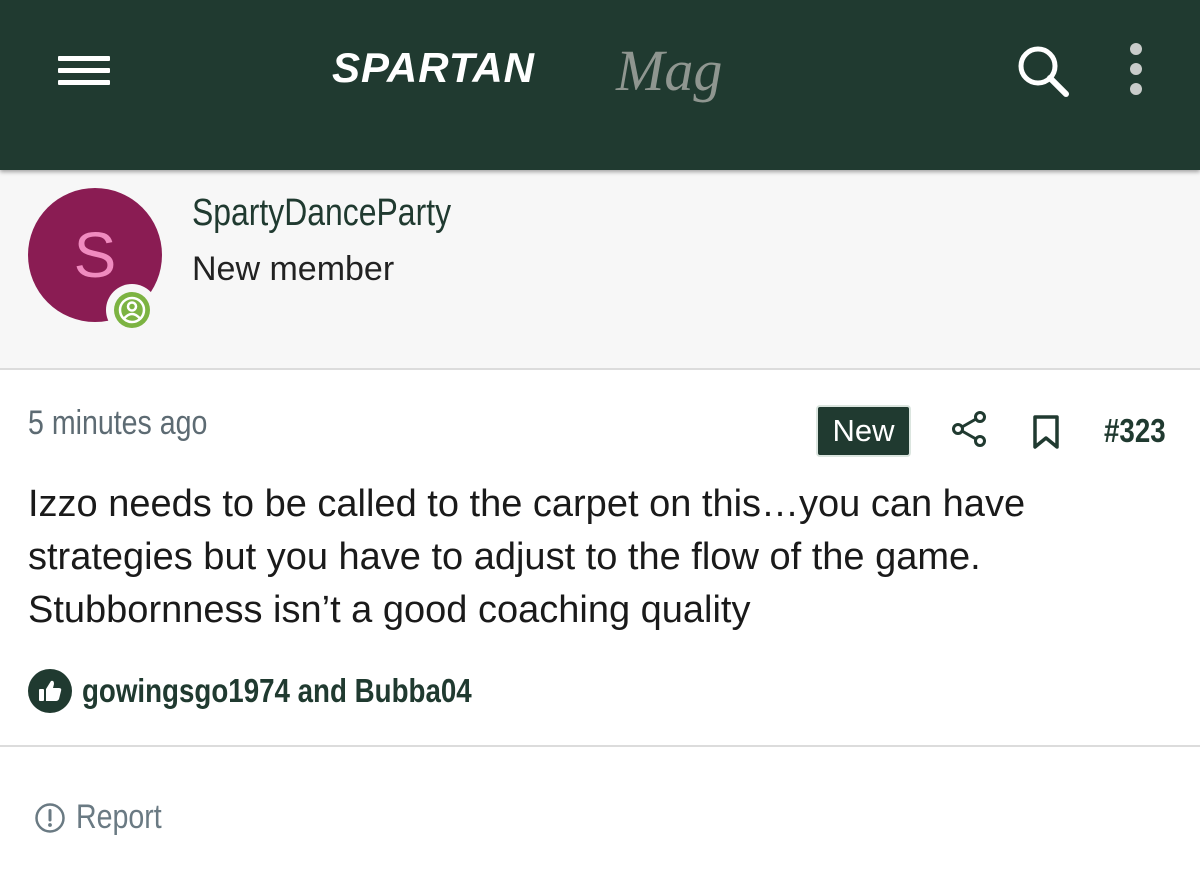  What do you see at coordinates (969, 429) in the screenshot?
I see `share-icon` at bounding box center [969, 429].